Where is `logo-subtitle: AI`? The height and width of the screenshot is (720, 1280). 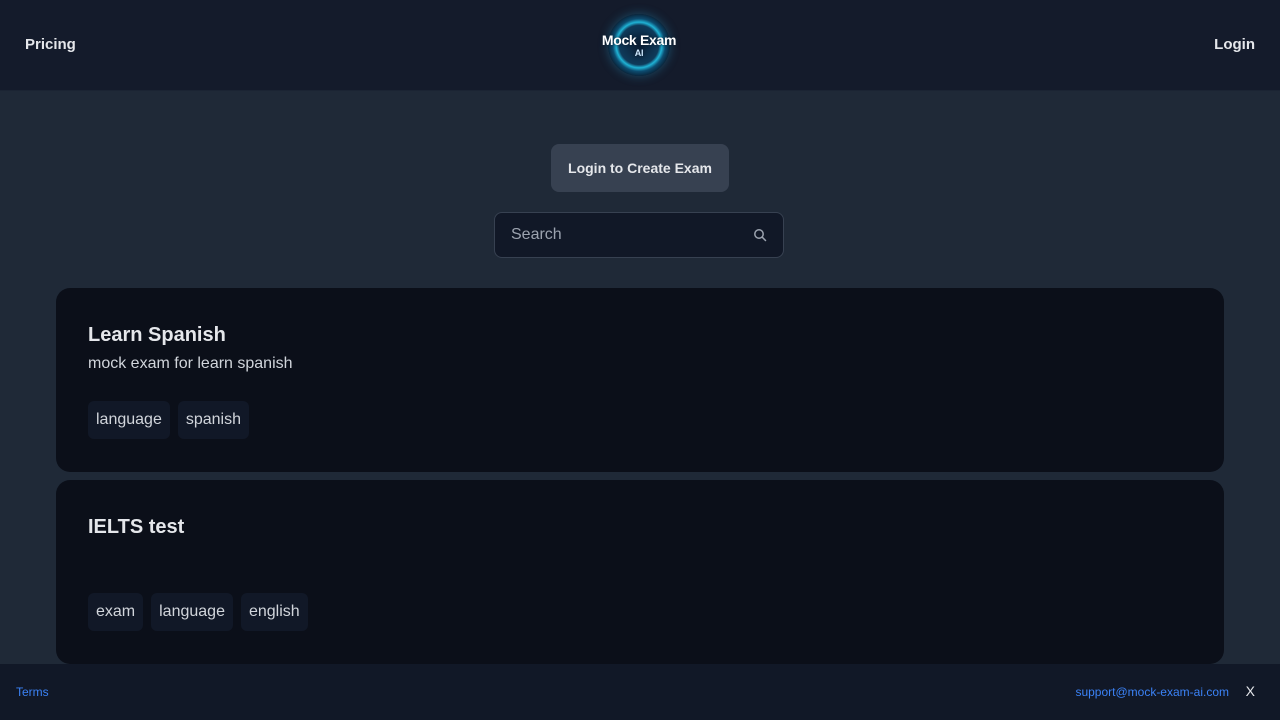
logo-subtitle: AI is located at coordinates (639, 53).